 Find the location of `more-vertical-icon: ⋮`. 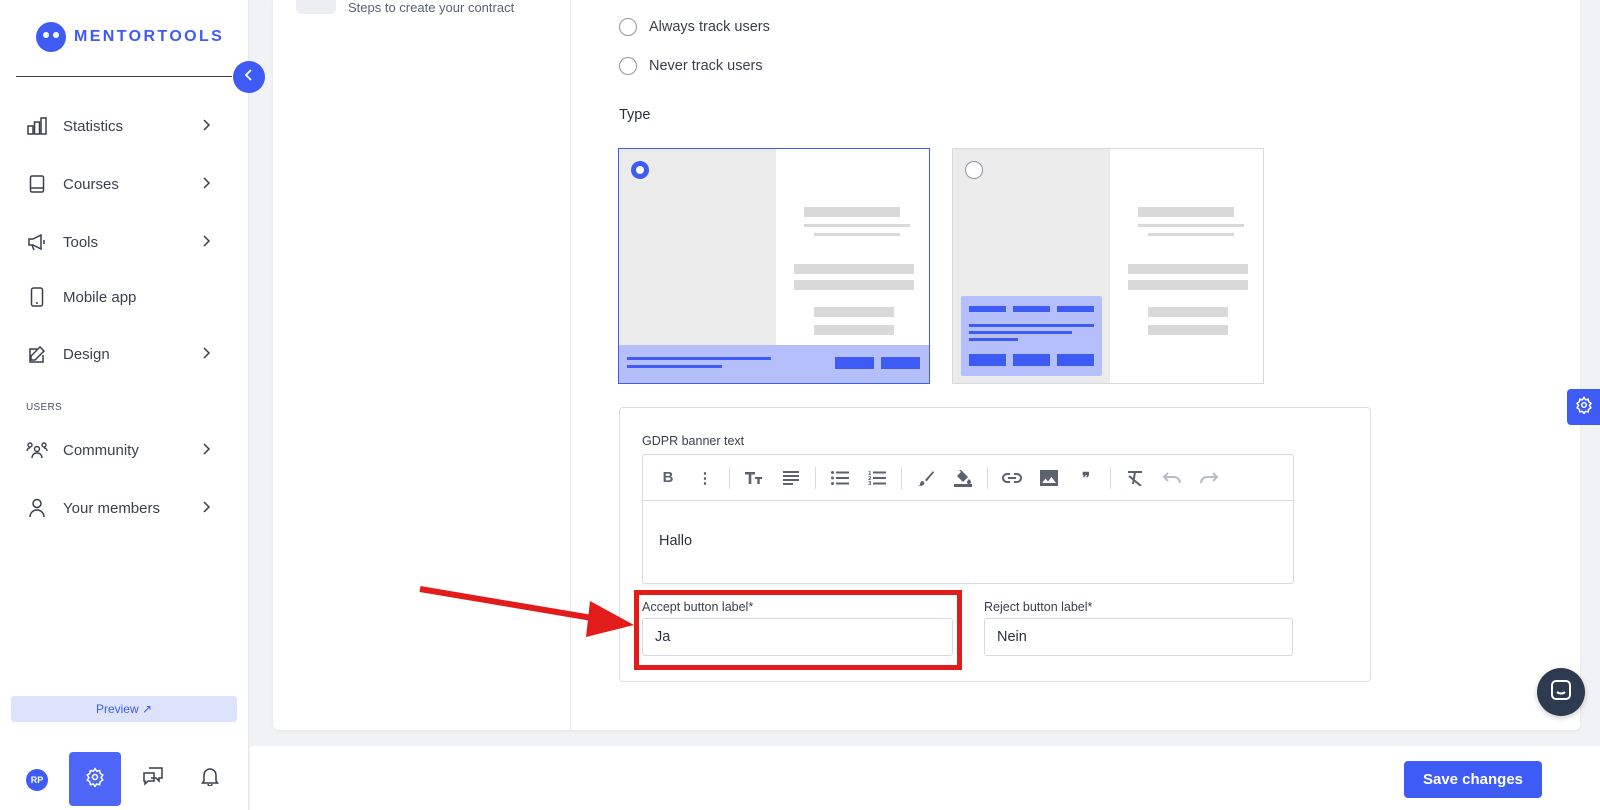

more-vertical-icon: ⋮ is located at coordinates (705, 478).